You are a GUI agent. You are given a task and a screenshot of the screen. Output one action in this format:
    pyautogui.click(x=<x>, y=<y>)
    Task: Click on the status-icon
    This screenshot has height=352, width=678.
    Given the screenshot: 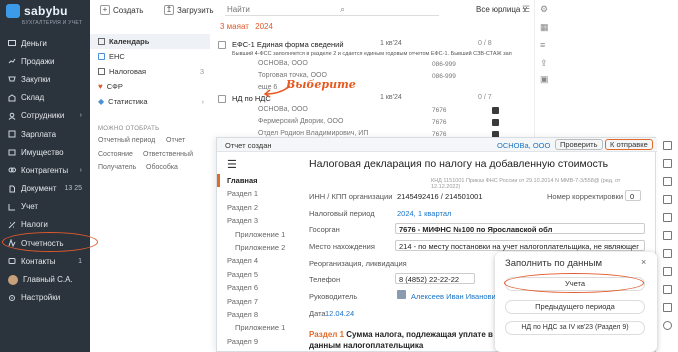 What is the action you would take?
    pyautogui.click(x=495, y=122)
    